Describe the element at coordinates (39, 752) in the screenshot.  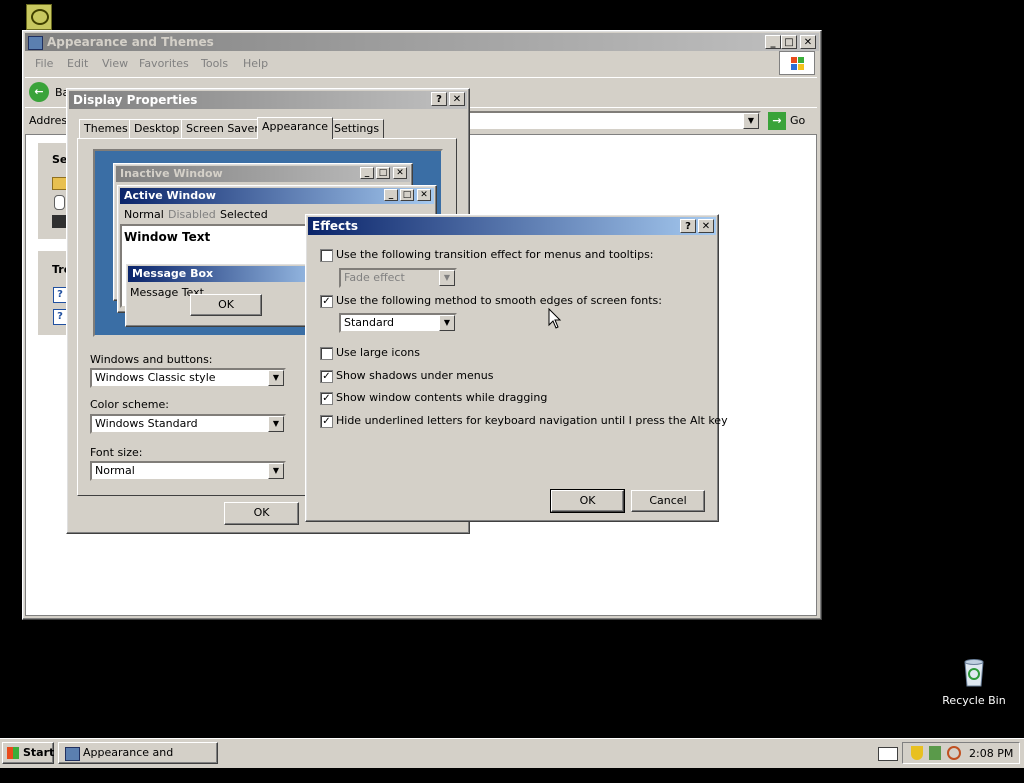
I see `start-label: Start` at that location.